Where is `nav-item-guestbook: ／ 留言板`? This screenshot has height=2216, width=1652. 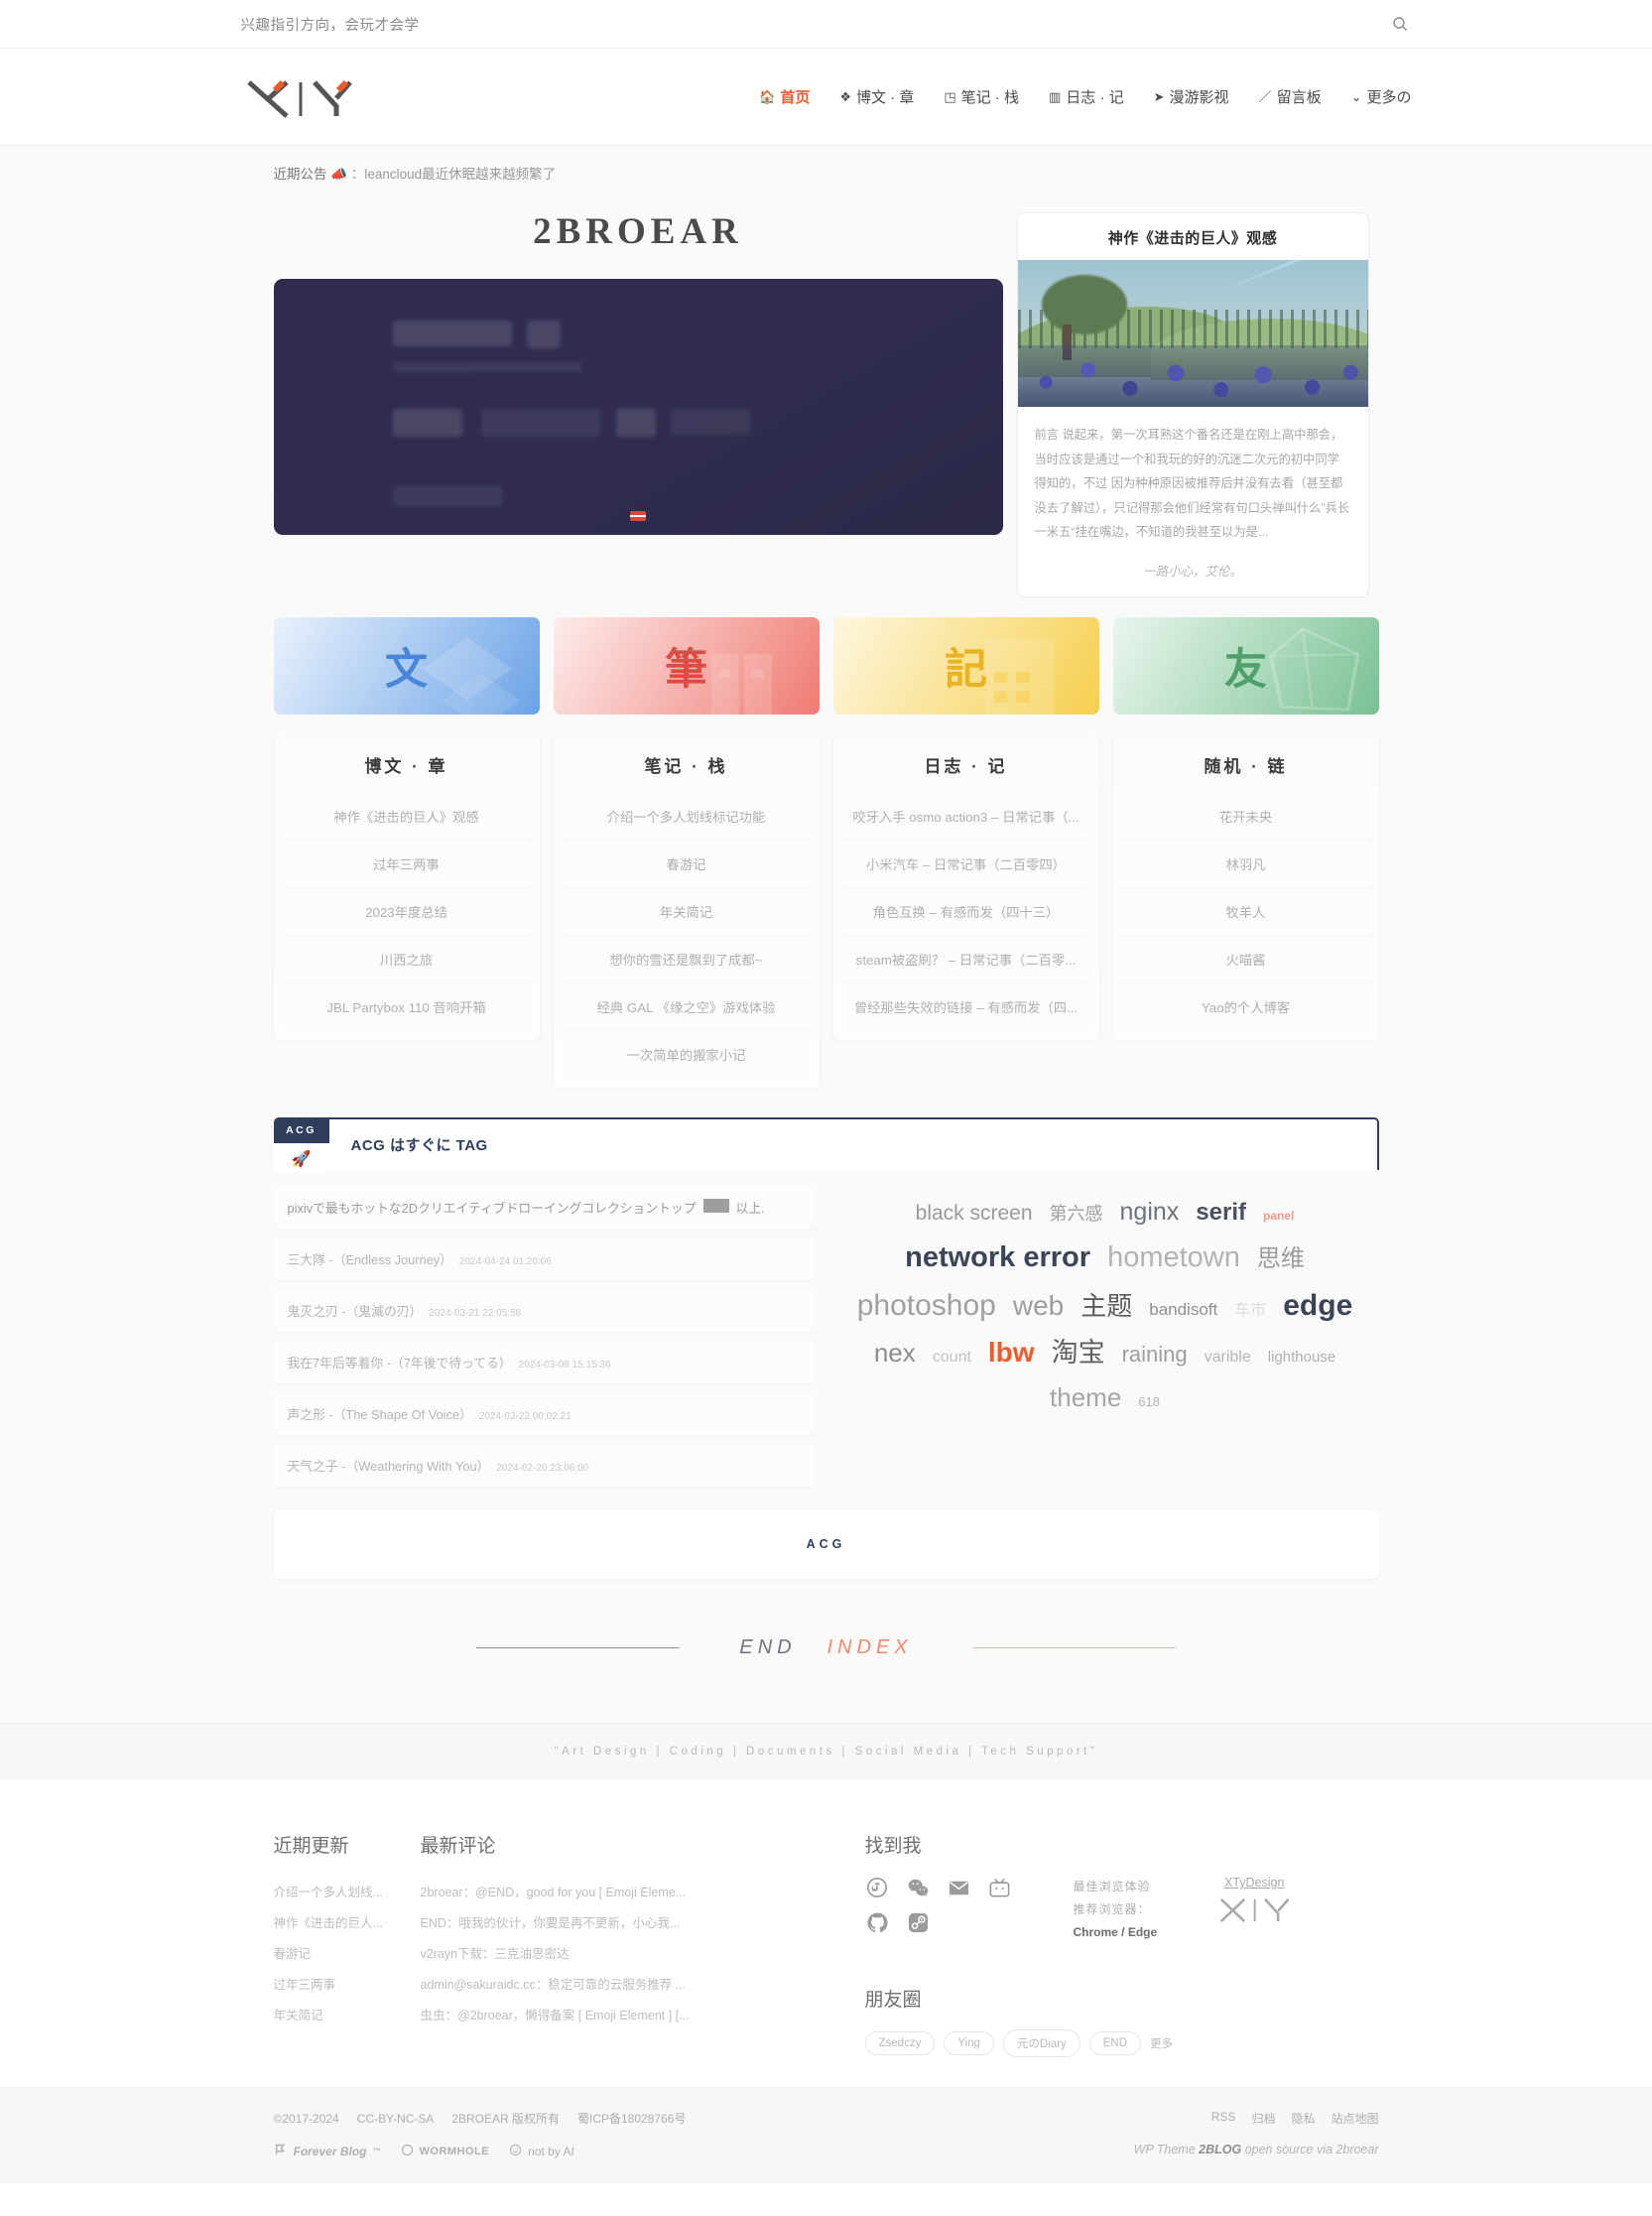
nav-item-guestbook: ／ 留言板 is located at coordinates (1290, 97).